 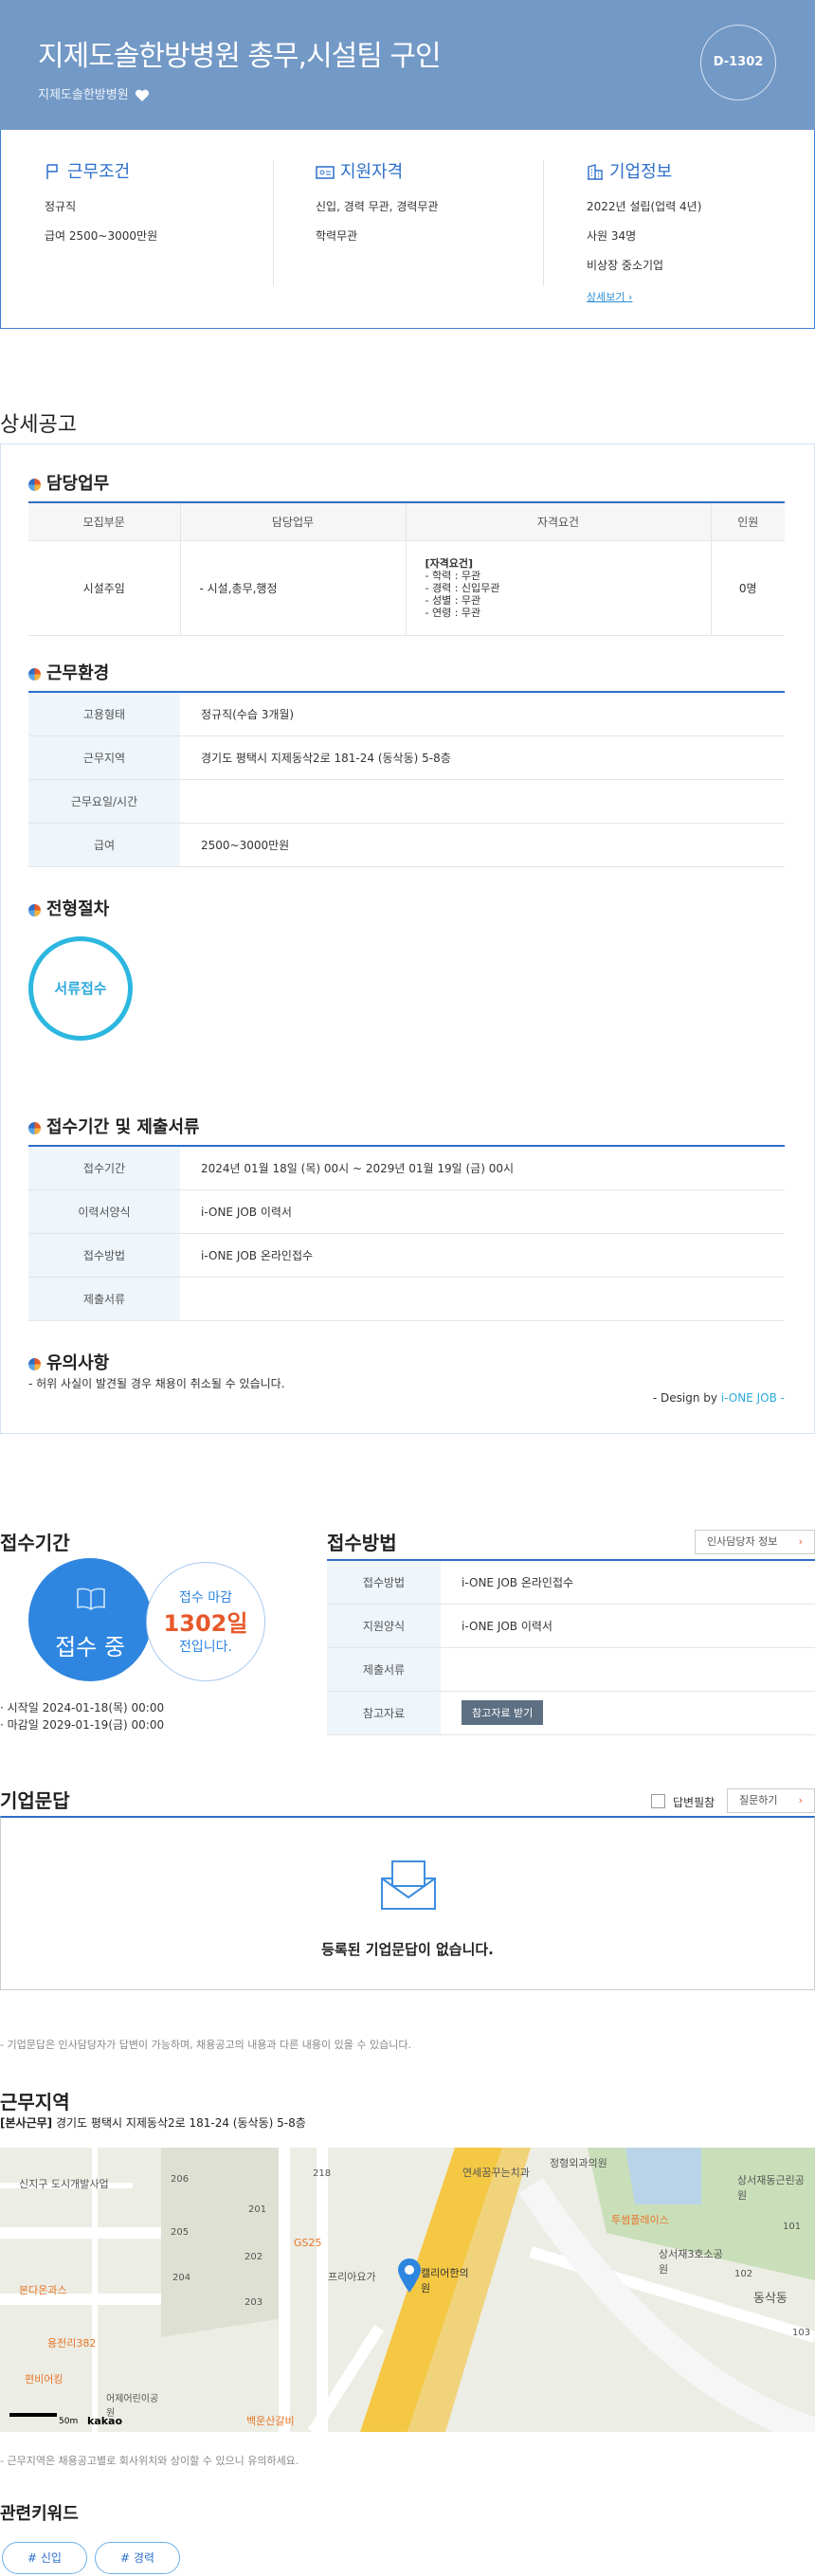 What do you see at coordinates (771, 2188) in the screenshot?
I see `map-label: 상서재동근린공원` at bounding box center [771, 2188].